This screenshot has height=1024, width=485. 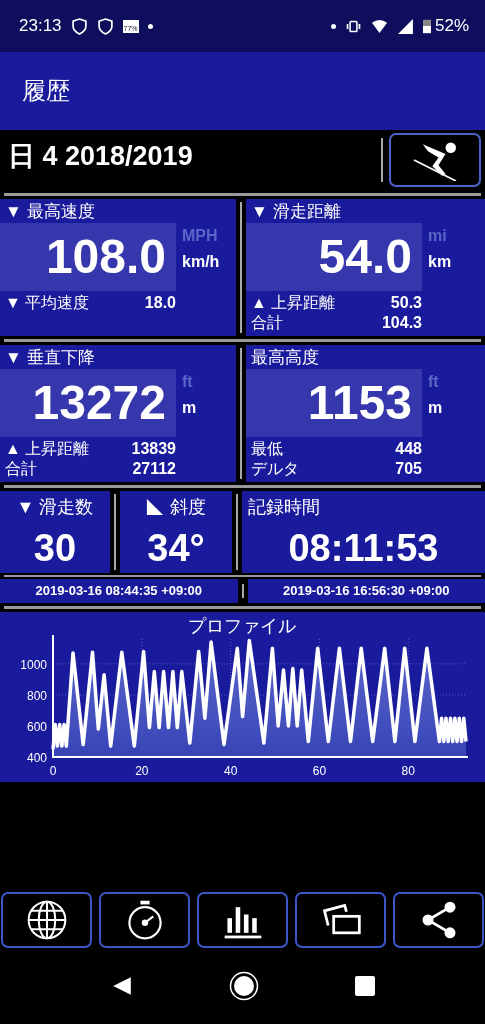 I want to click on activity-button, so click(x=435, y=160).